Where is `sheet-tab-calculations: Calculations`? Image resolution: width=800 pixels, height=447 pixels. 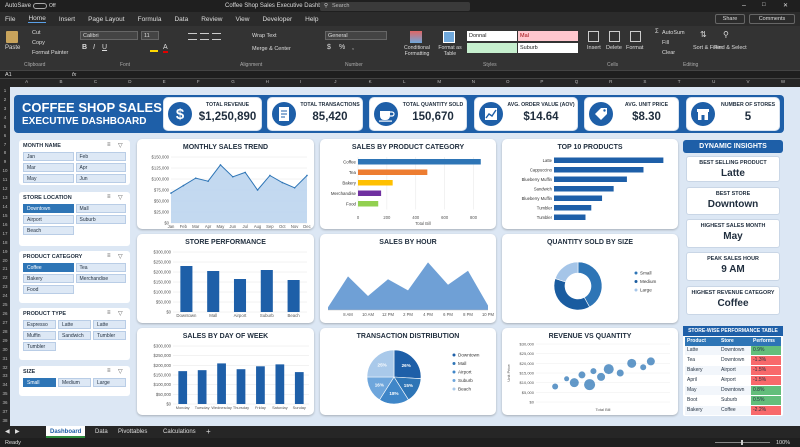 sheet-tab-calculations: Calculations is located at coordinates (179, 432).